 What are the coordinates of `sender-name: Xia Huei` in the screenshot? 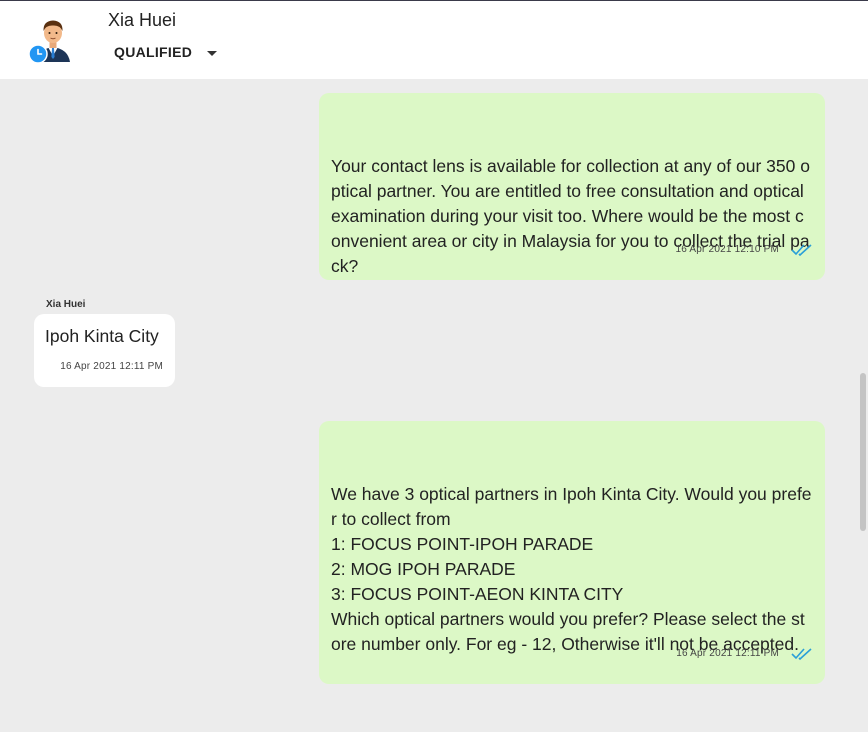 It's located at (66, 304).